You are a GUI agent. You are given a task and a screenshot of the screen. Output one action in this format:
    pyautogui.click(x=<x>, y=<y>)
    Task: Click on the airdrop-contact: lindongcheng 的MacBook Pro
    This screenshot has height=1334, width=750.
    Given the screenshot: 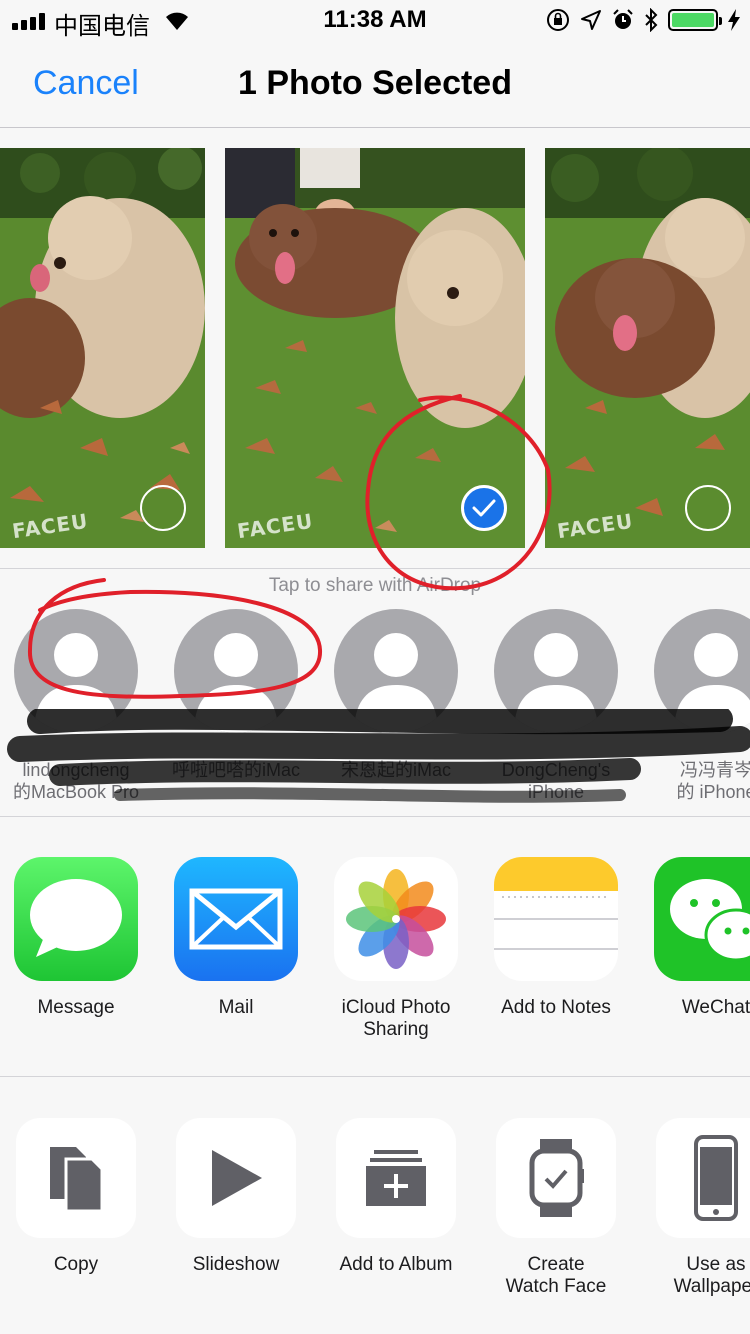 What is the action you would take?
    pyautogui.click(x=78, y=706)
    